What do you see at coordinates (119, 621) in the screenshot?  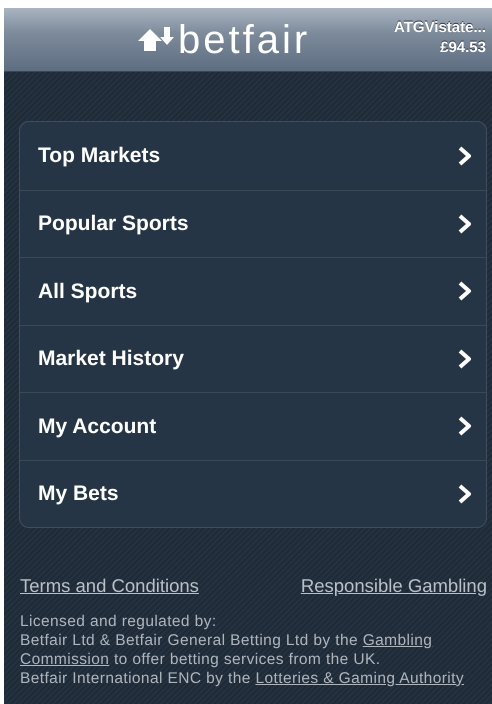 I see `license-text: Licensed and regulated by:` at bounding box center [119, 621].